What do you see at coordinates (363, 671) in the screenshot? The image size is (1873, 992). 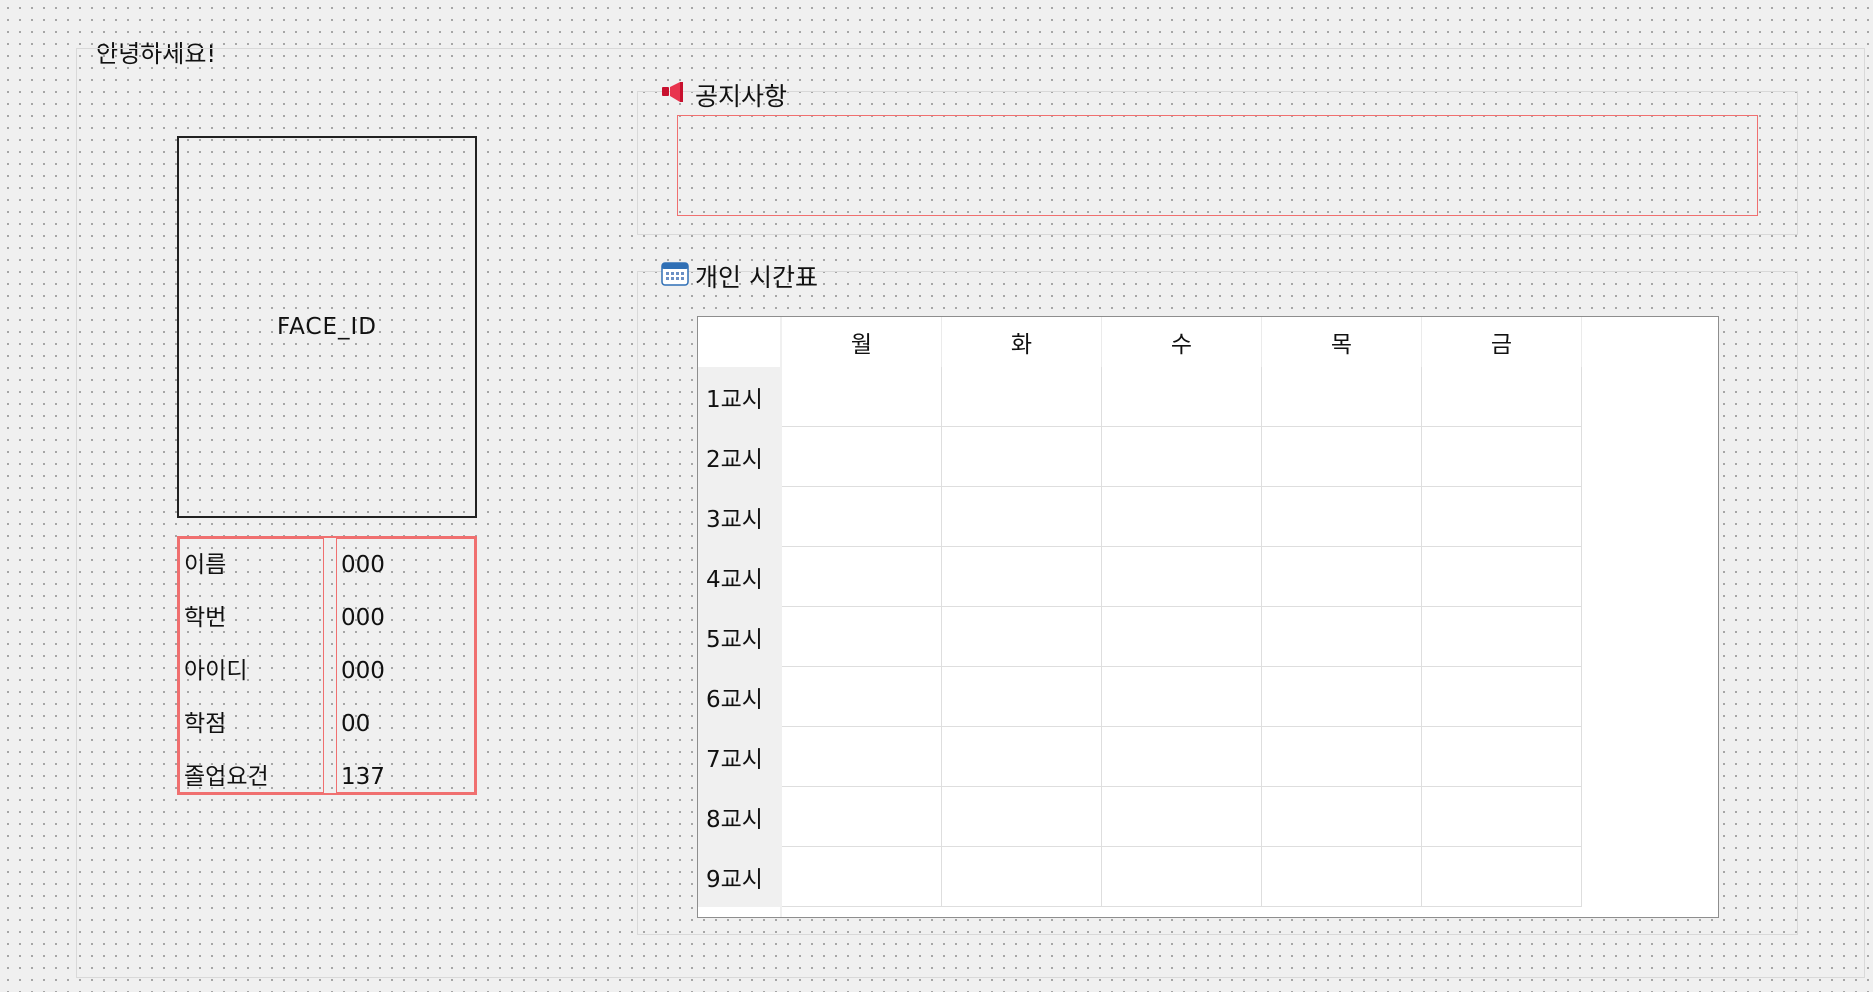 I see `field-value-user-id: 000` at bounding box center [363, 671].